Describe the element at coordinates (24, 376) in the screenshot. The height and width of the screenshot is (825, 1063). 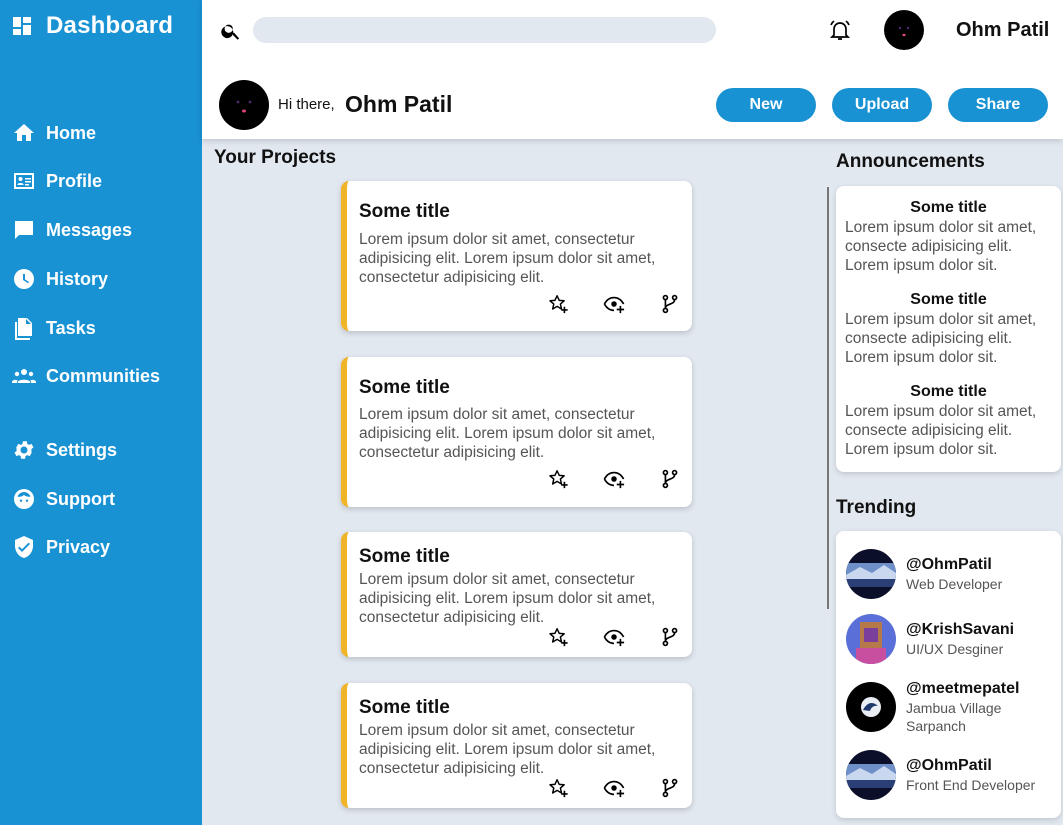
I see `group-icon` at that location.